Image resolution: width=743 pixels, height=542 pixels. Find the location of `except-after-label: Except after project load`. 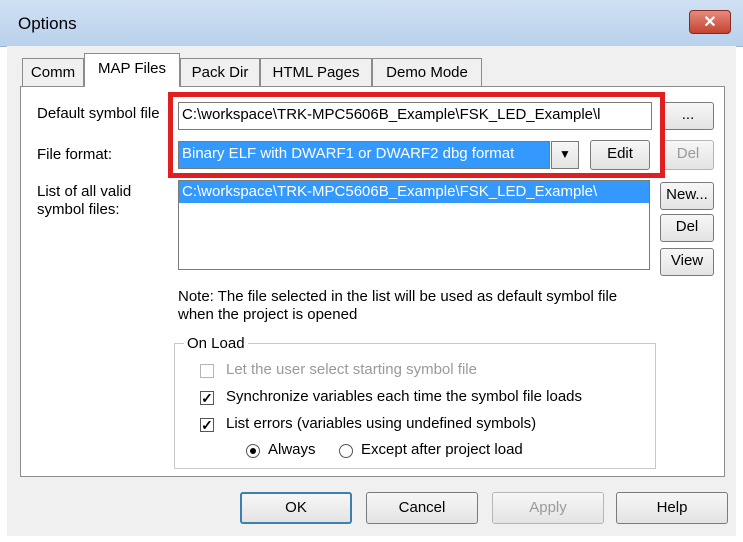

except-after-label: Except after project load is located at coordinates (442, 449).